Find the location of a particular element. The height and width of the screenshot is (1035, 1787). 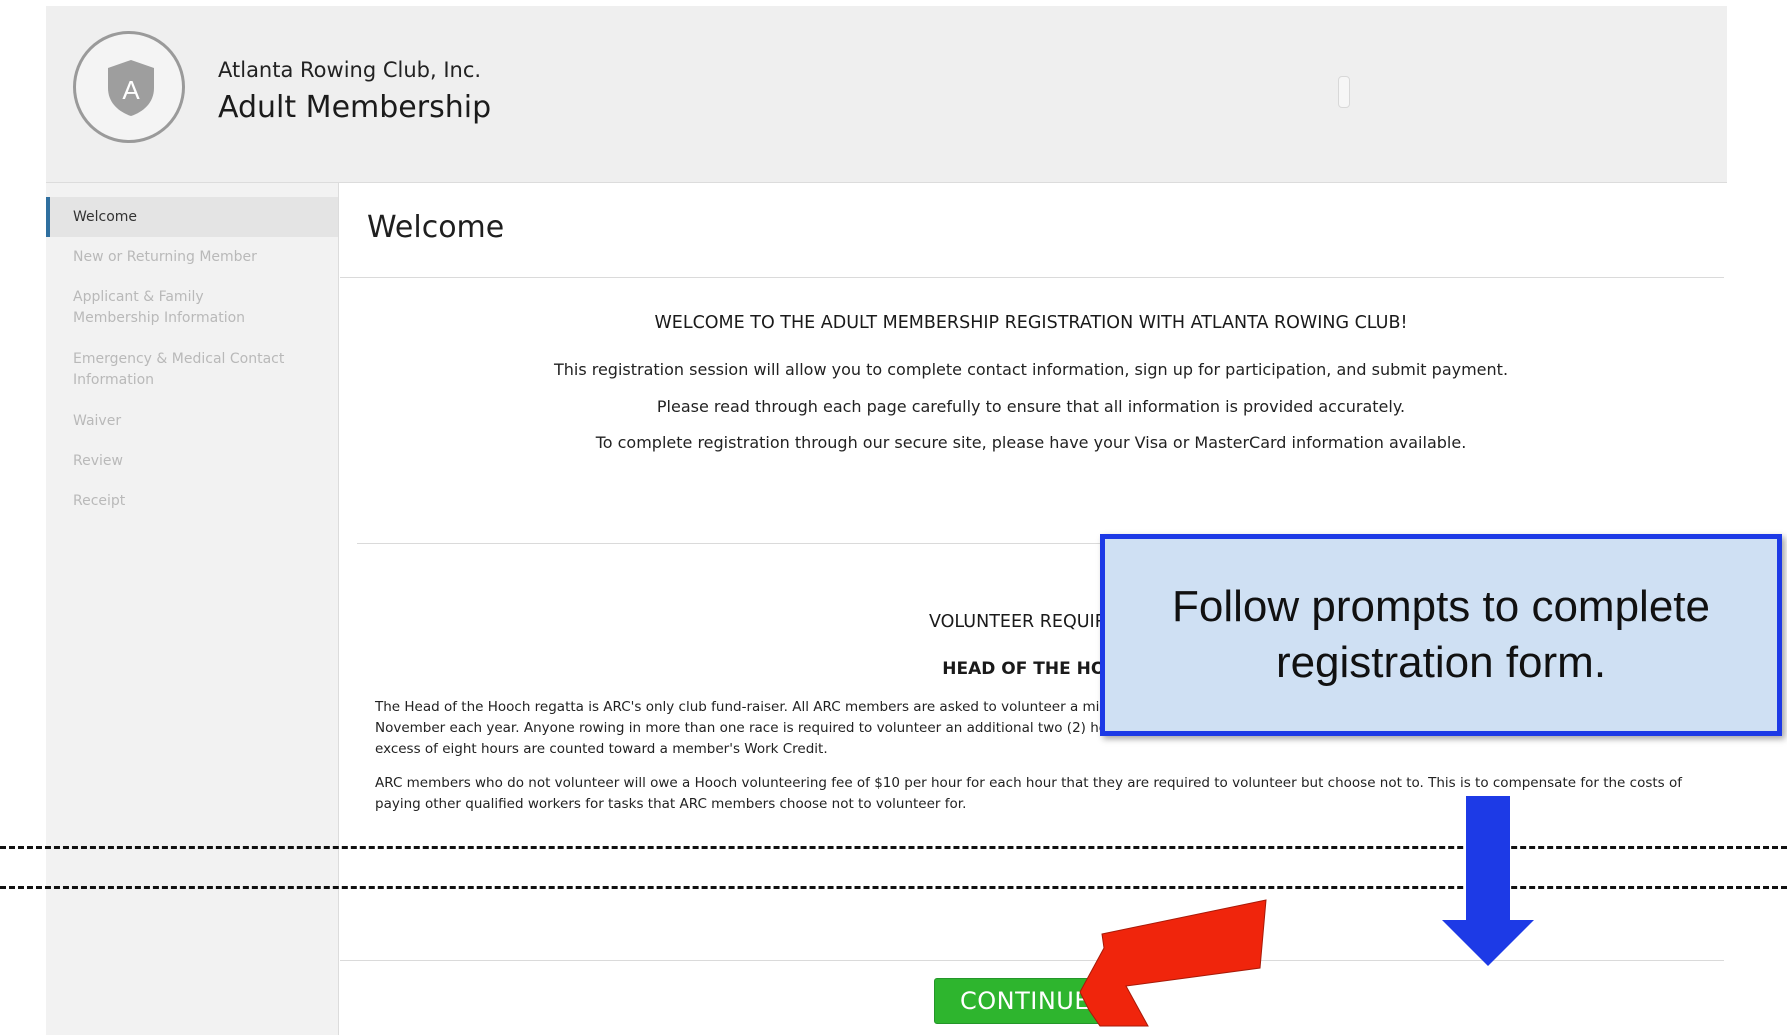

down-arrow-icon is located at coordinates (1488, 881).